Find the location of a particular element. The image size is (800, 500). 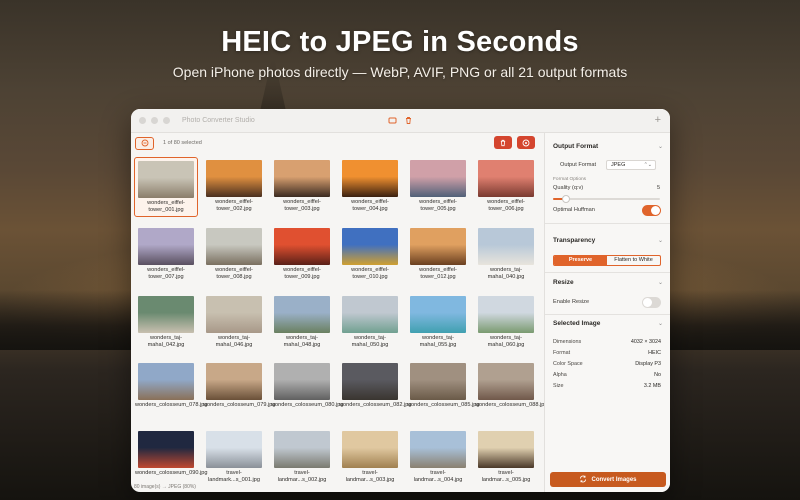

transparency-segmented-control: Preserve Flatten to White is located at coordinates (607, 260).